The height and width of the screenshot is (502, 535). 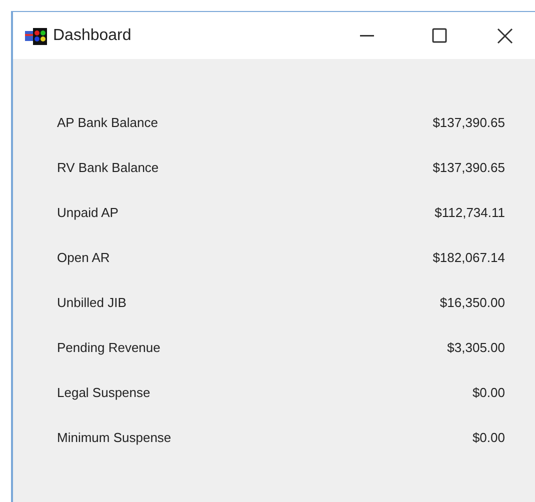 I want to click on metric-label: AP Bank Balance, so click(x=107, y=123).